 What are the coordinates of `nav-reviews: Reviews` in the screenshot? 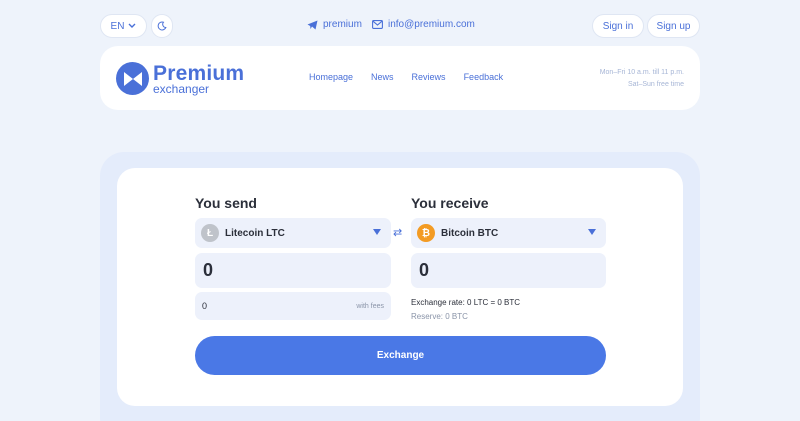 It's located at (429, 77).